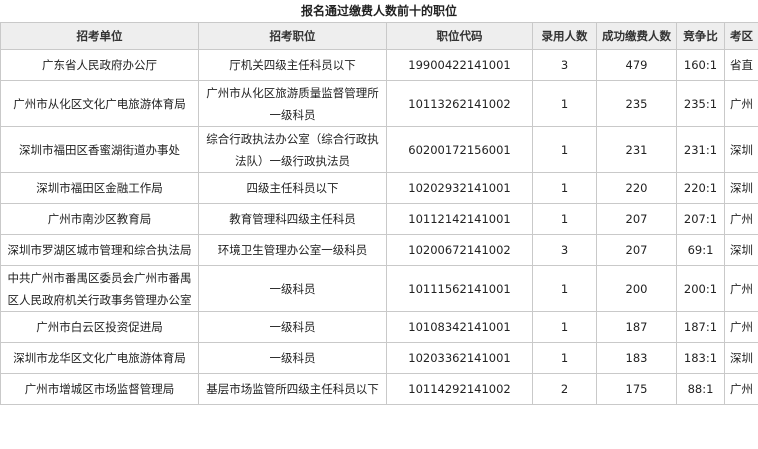 This screenshot has width=758, height=449. I want to click on cell-code: 10202932141001, so click(459, 188).